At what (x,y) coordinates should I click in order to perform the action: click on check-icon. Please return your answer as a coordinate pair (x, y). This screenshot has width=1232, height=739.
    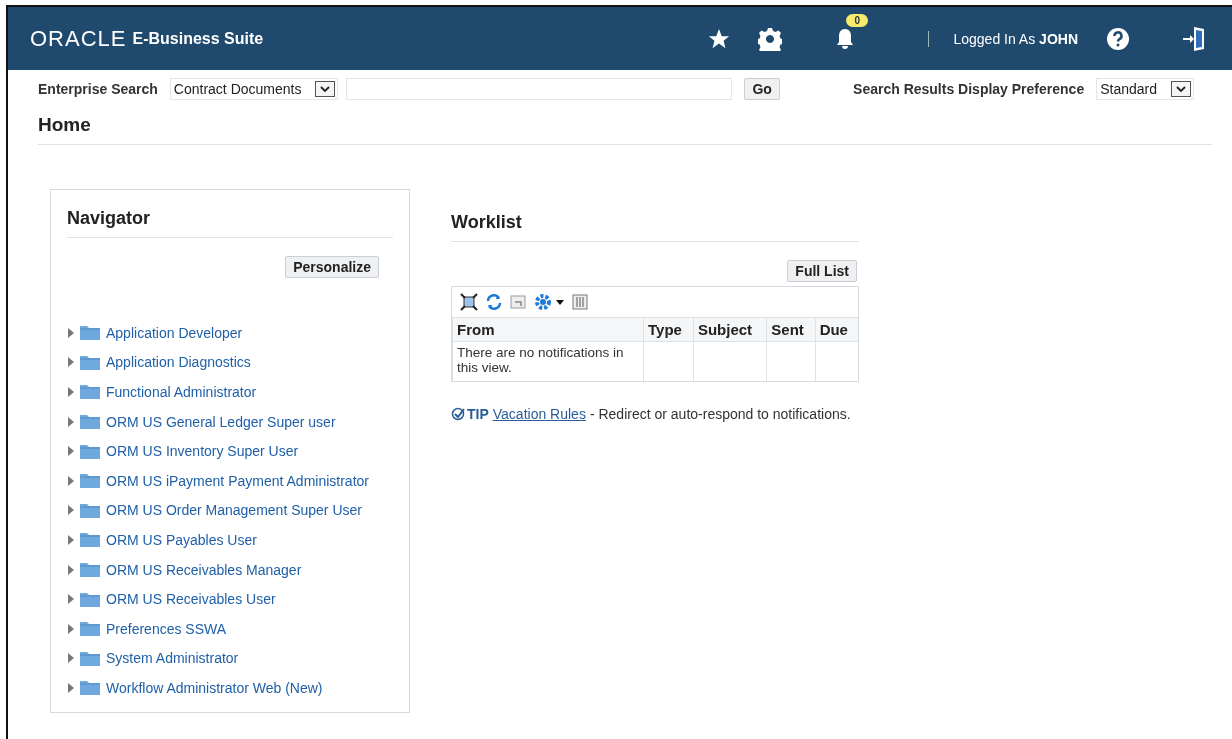
    Looking at the image, I should click on (458, 414).